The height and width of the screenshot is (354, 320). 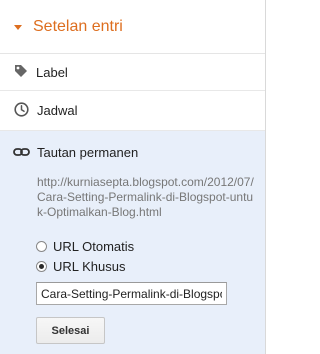 I want to click on caret-down-icon, so click(x=18, y=27).